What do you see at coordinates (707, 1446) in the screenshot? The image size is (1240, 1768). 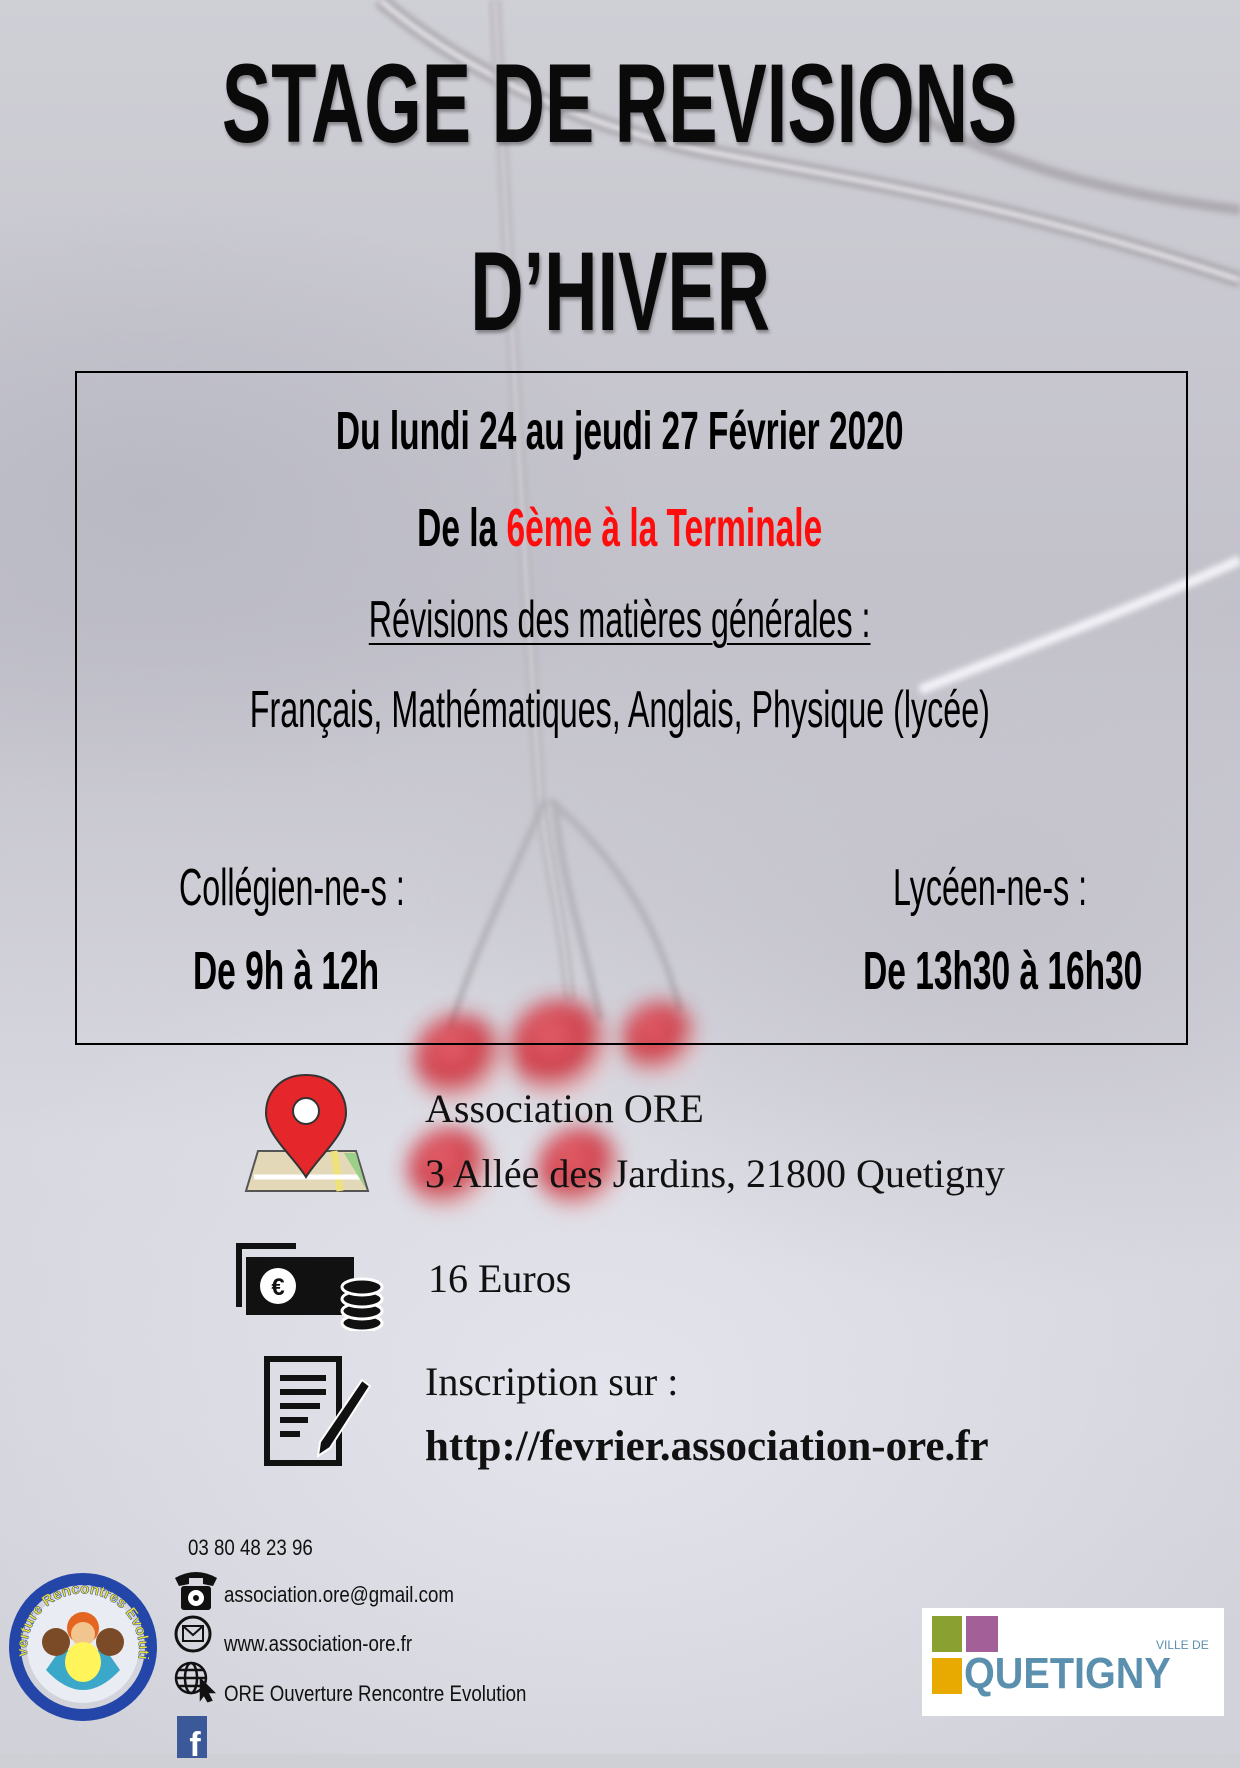 I see `registration-url: http://fevrier.association-ore.fr` at bounding box center [707, 1446].